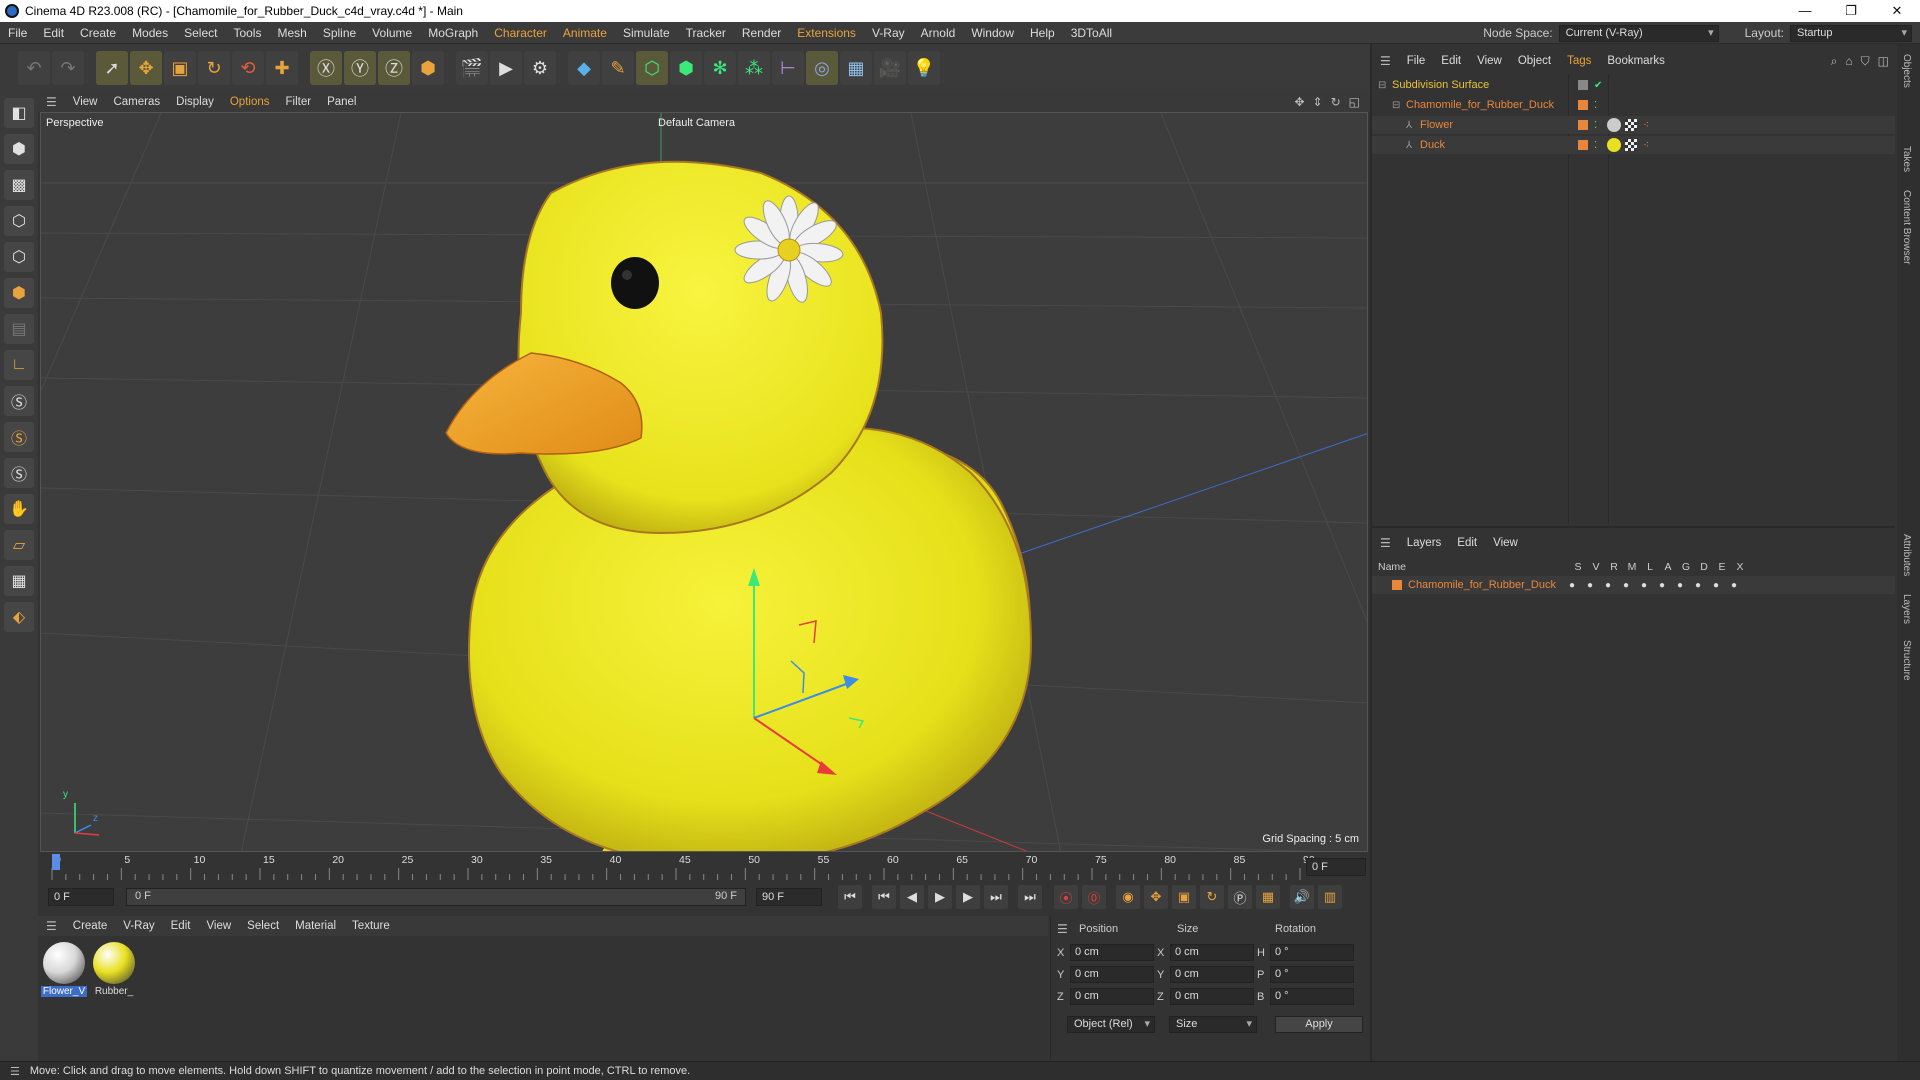 The image size is (1920, 1080). Describe the element at coordinates (180, 68) in the screenshot. I see `scale-tool-icon: ▣` at that location.